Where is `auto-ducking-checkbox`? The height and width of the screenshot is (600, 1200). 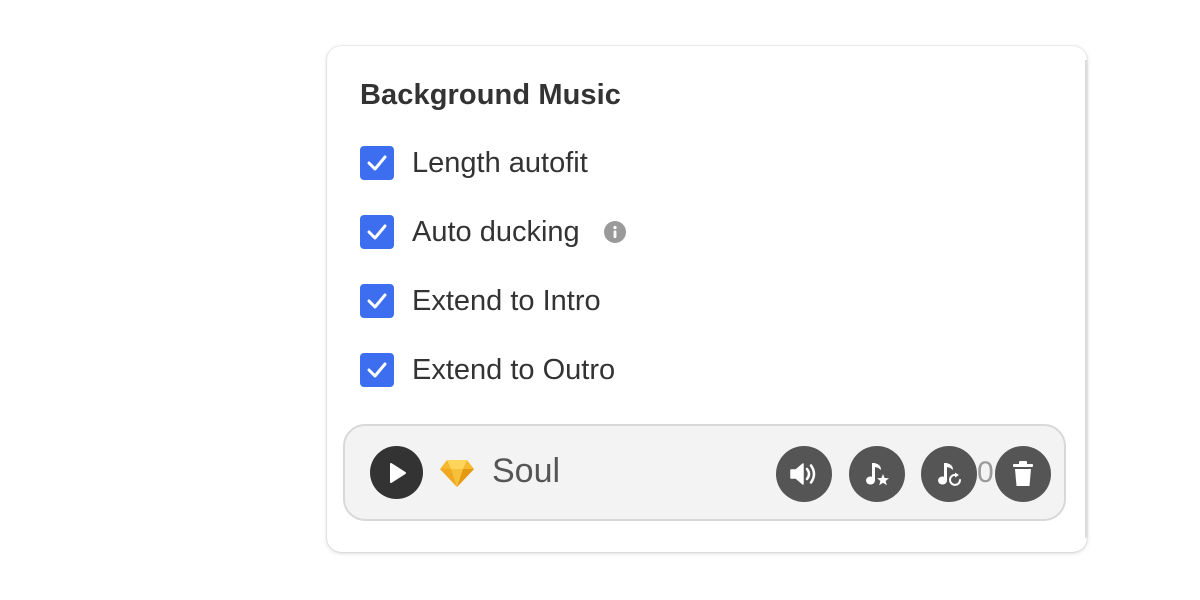
auto-ducking-checkbox is located at coordinates (377, 232).